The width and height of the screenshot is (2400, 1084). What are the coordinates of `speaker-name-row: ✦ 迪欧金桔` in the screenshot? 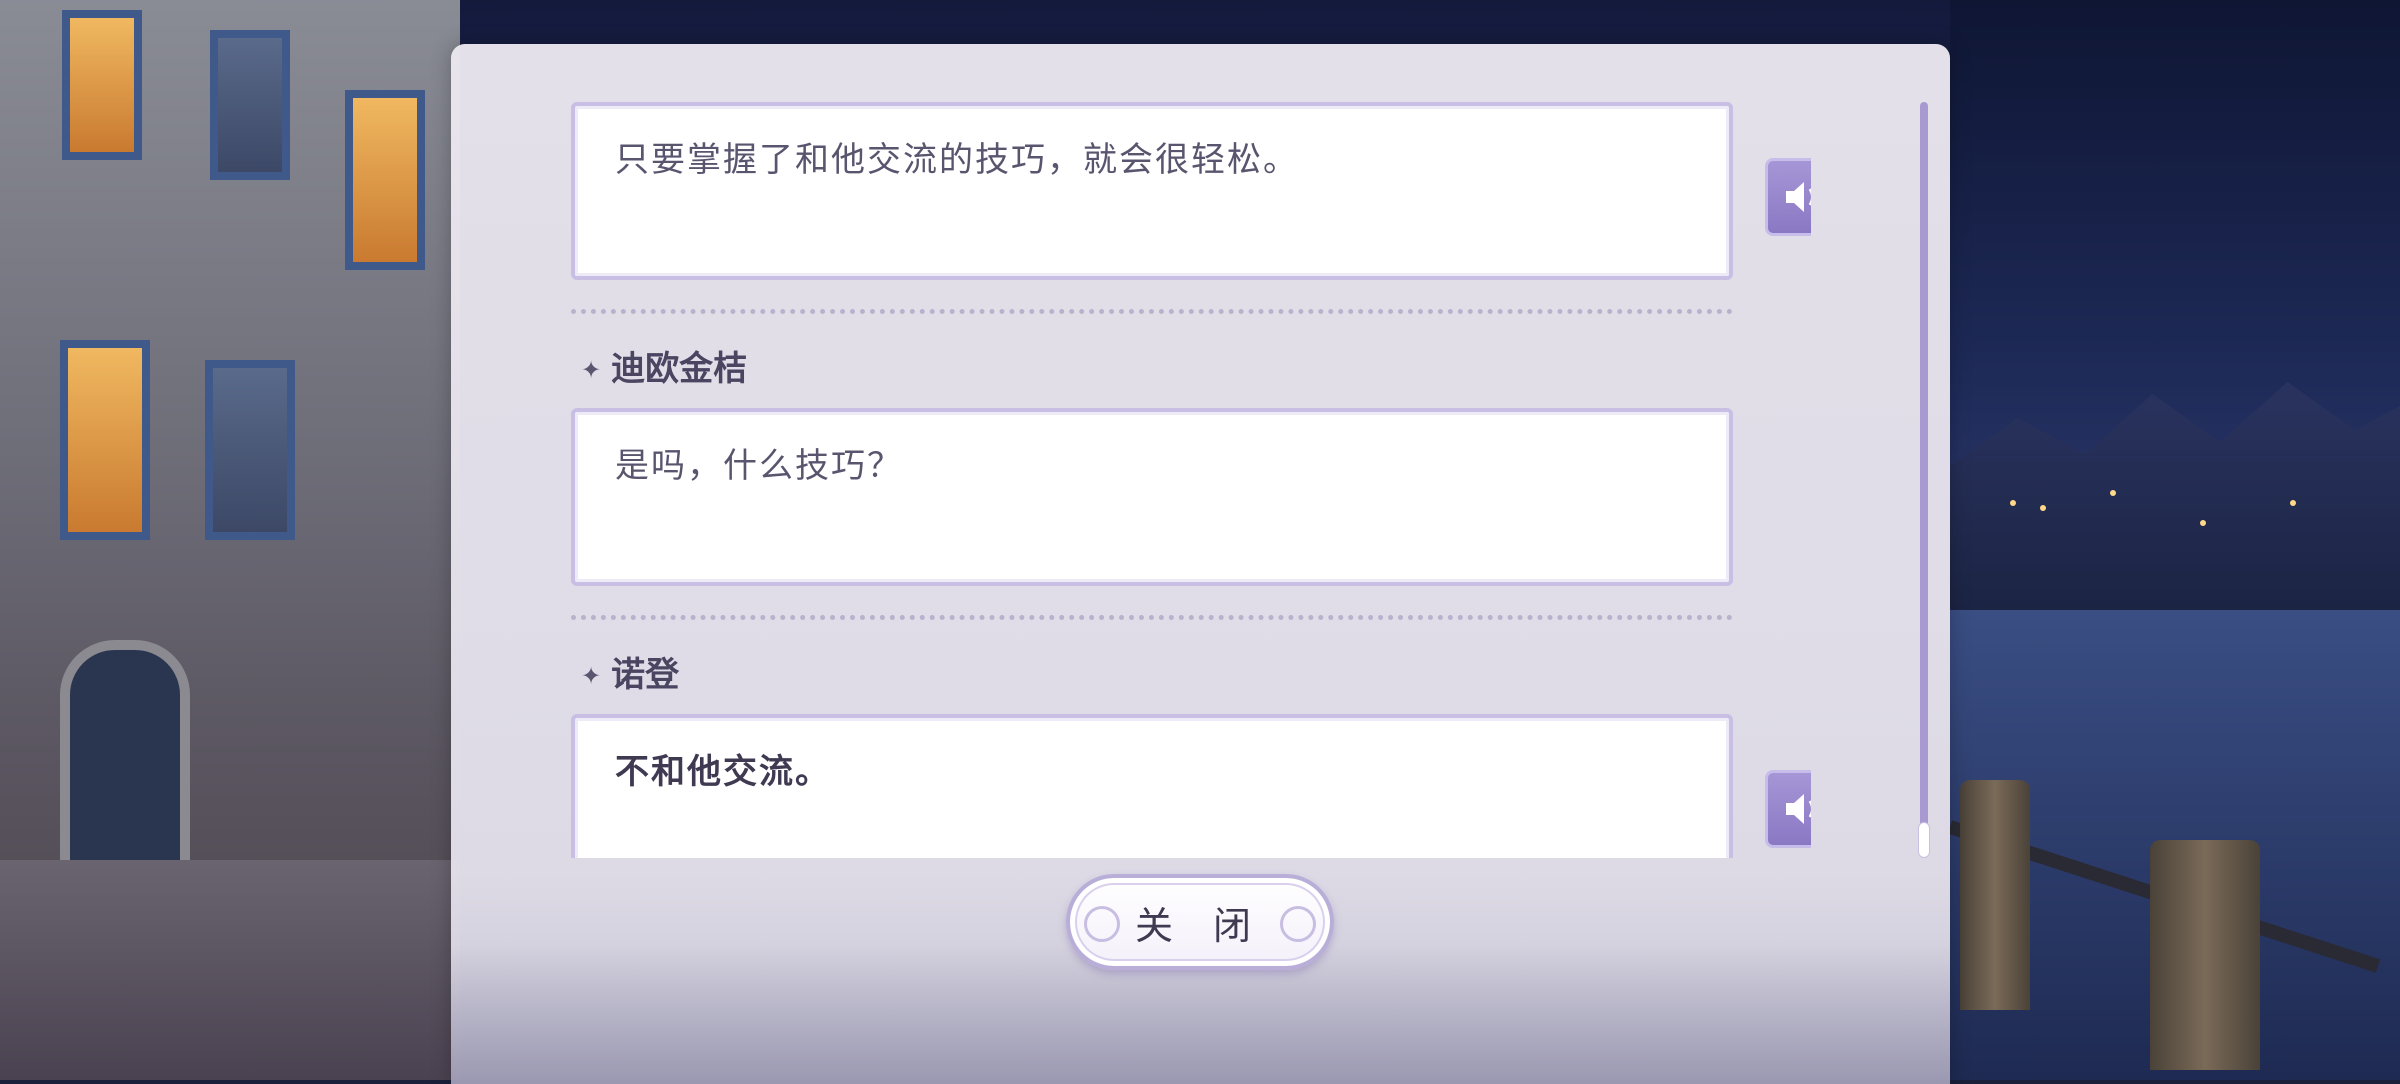 It's located at (664, 365).